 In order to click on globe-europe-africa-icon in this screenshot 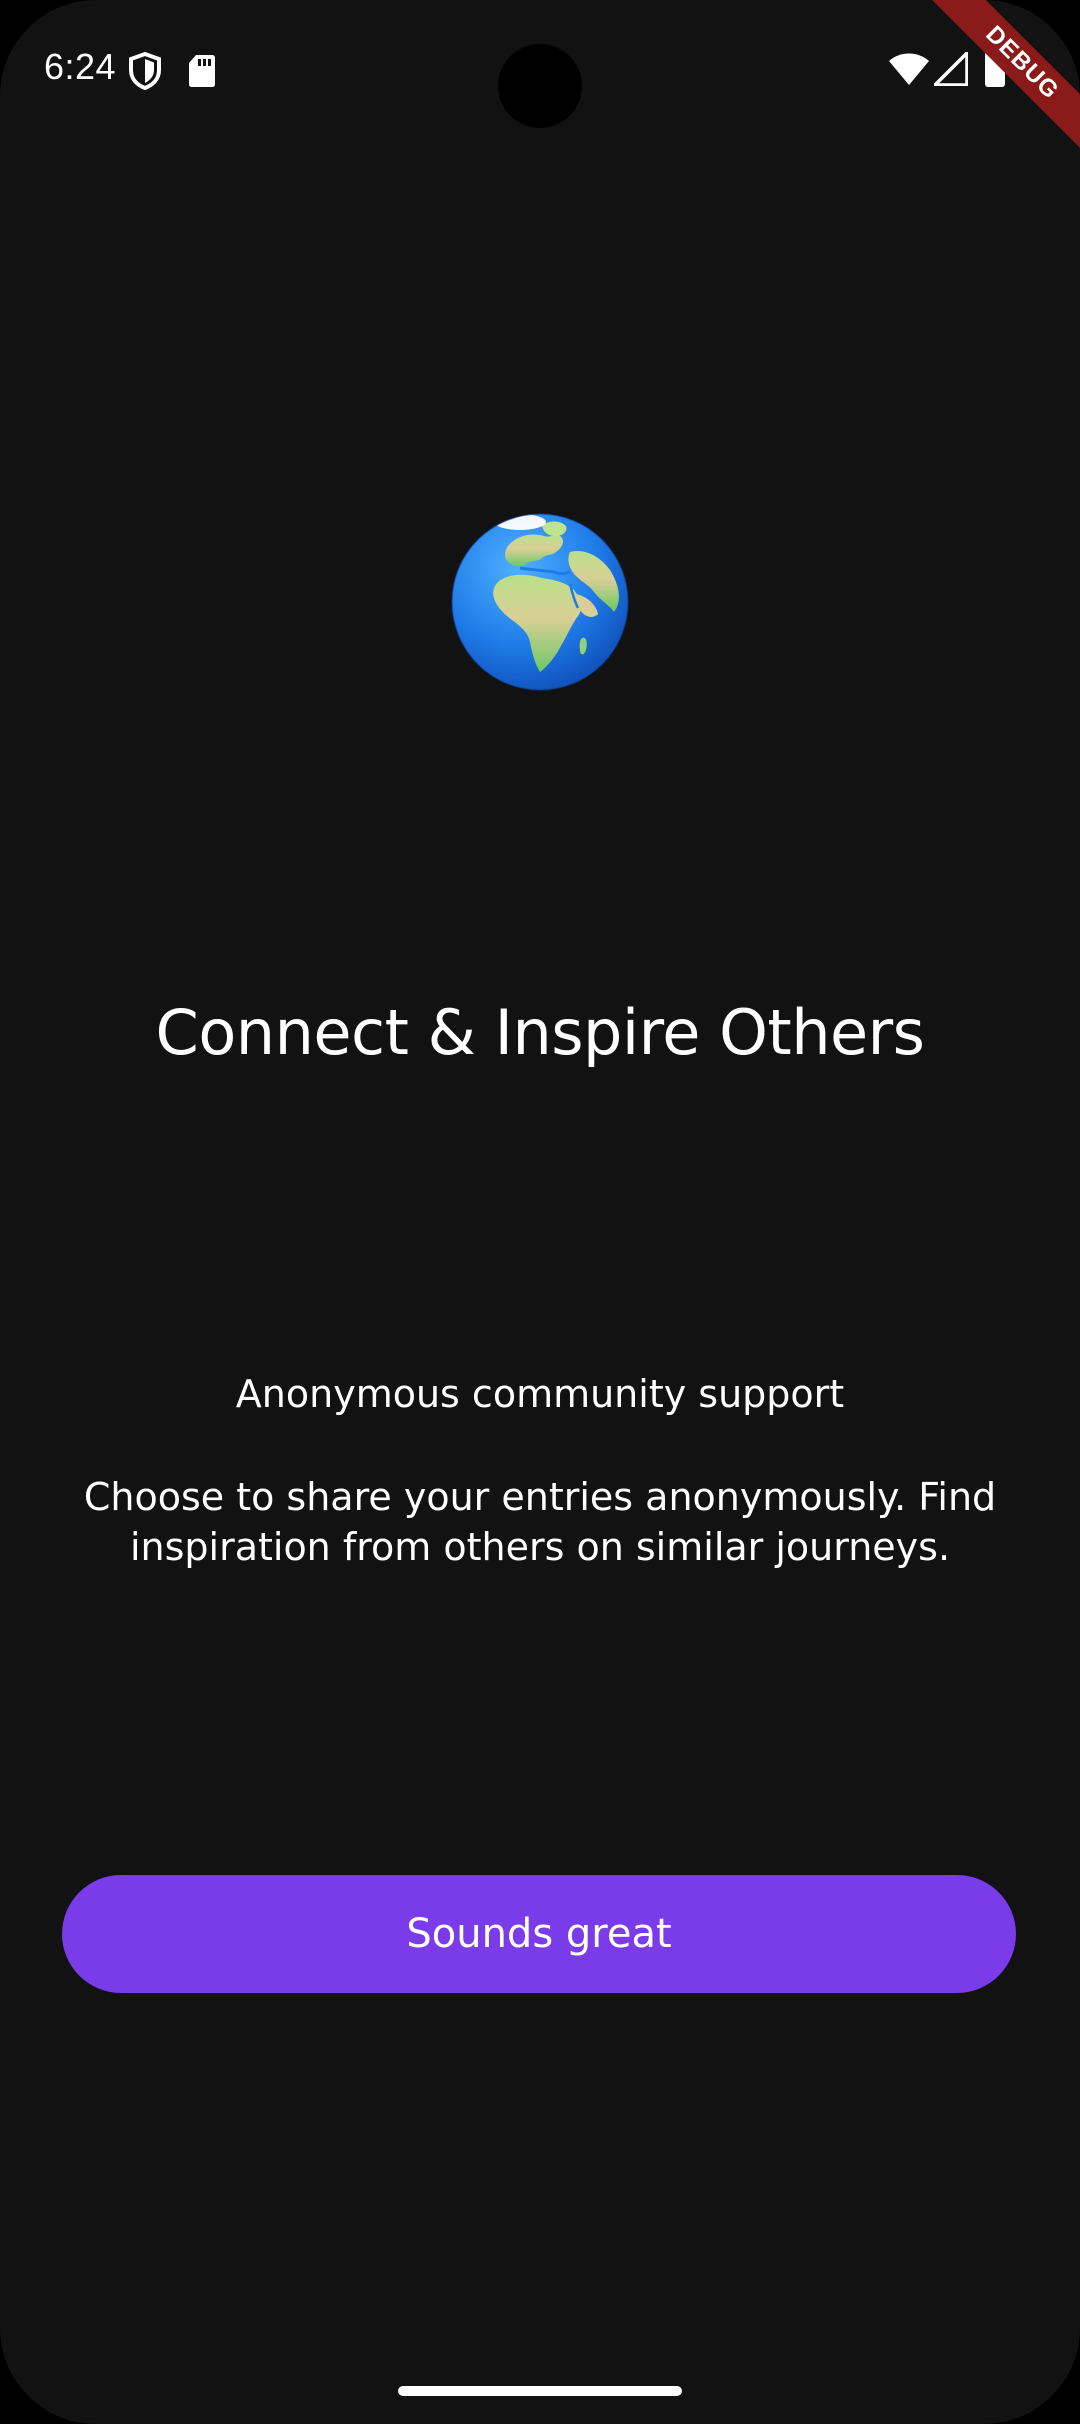, I will do `click(540, 602)`.